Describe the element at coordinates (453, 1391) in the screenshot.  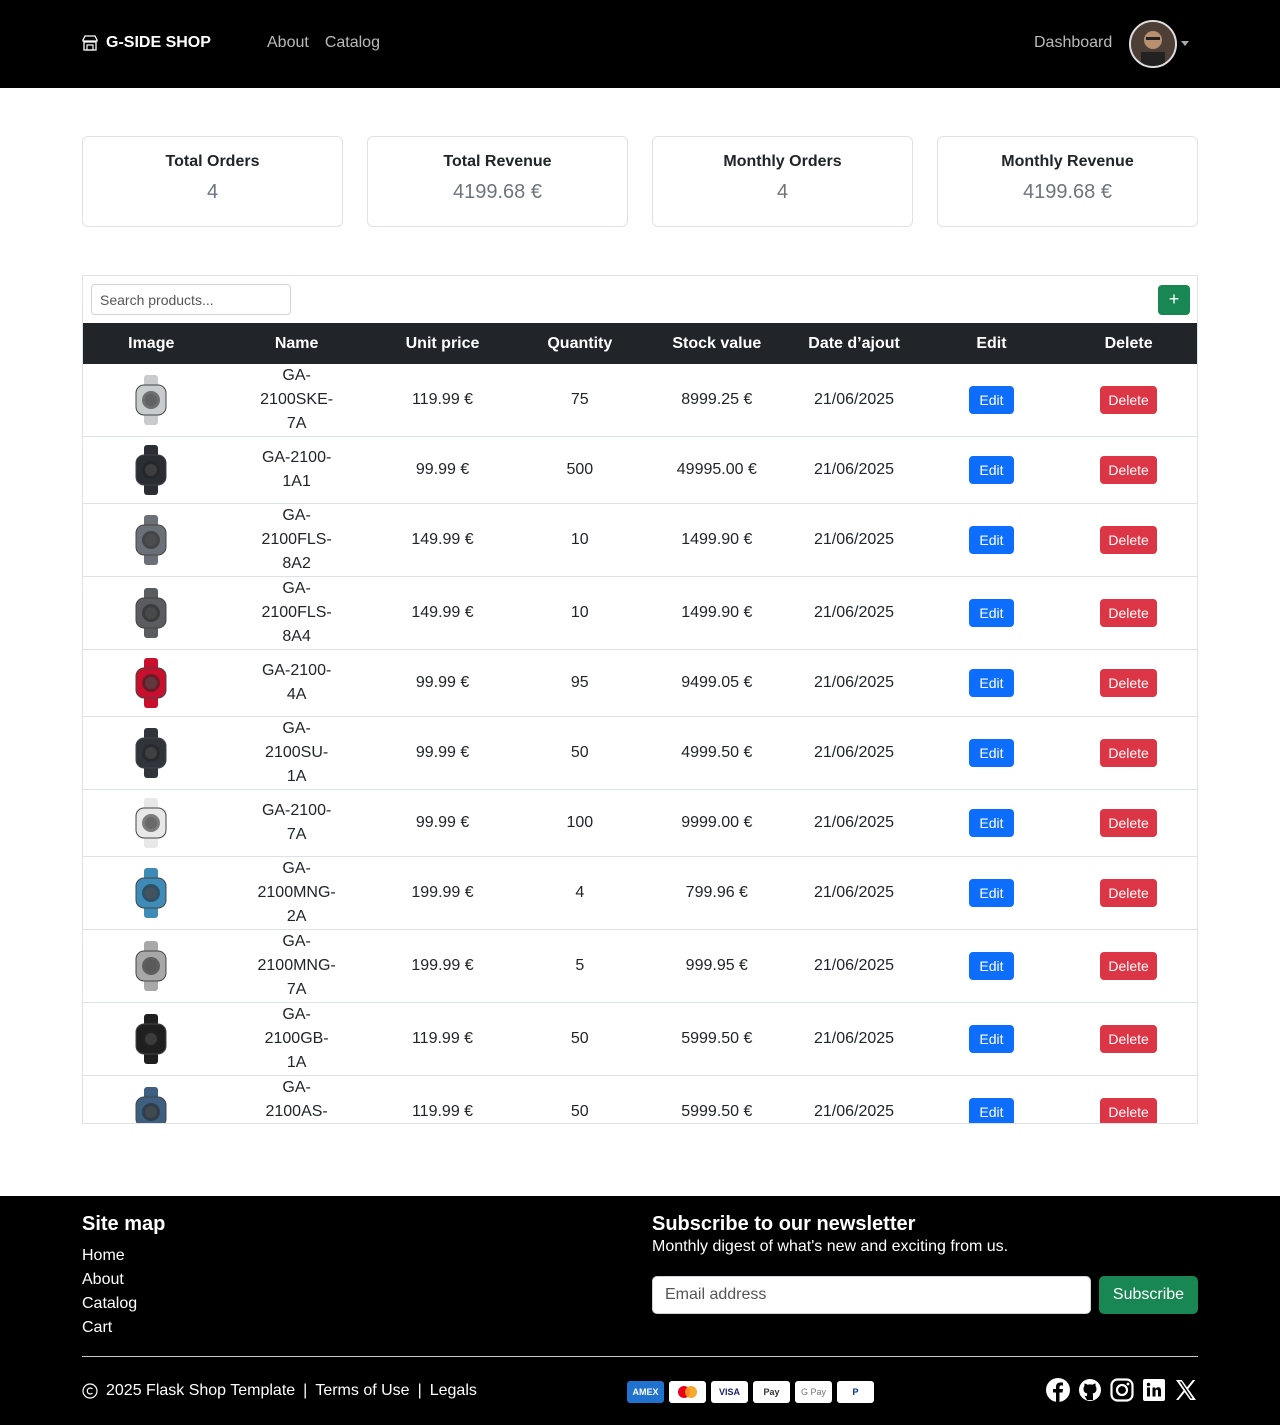
I see `legals-link: Legals` at that location.